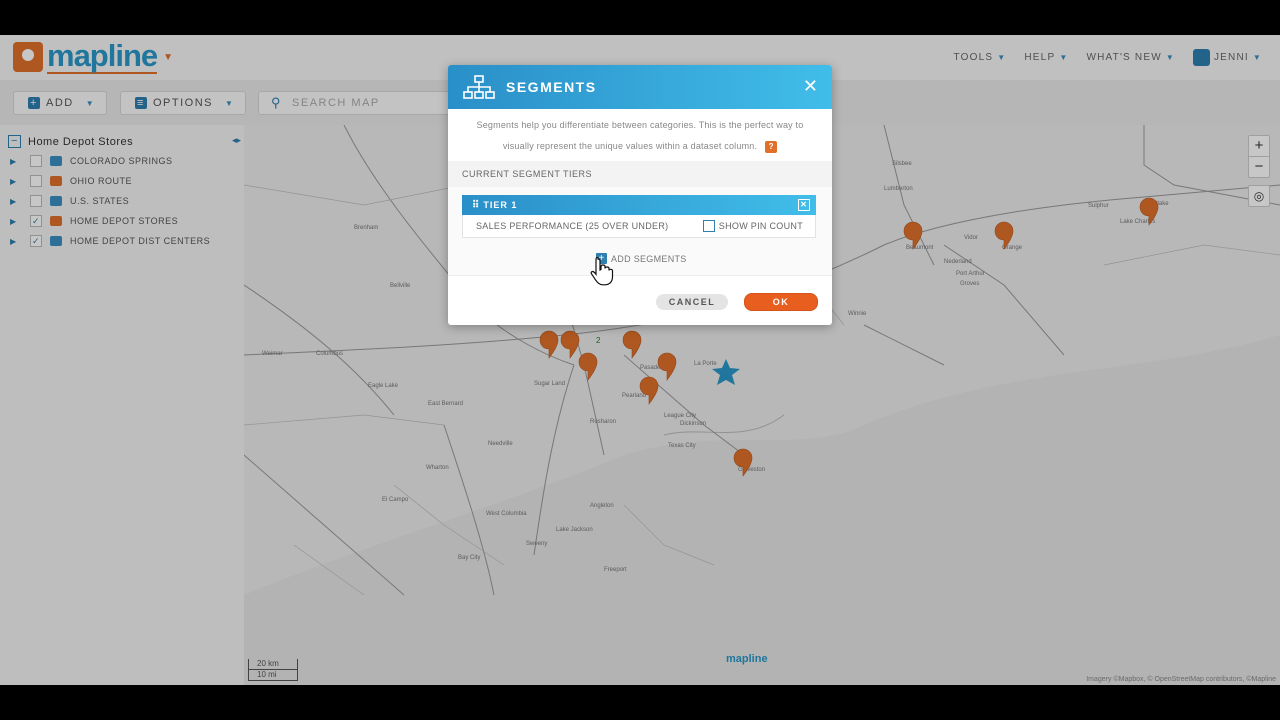  I want to click on close-icon: ✕, so click(810, 86).